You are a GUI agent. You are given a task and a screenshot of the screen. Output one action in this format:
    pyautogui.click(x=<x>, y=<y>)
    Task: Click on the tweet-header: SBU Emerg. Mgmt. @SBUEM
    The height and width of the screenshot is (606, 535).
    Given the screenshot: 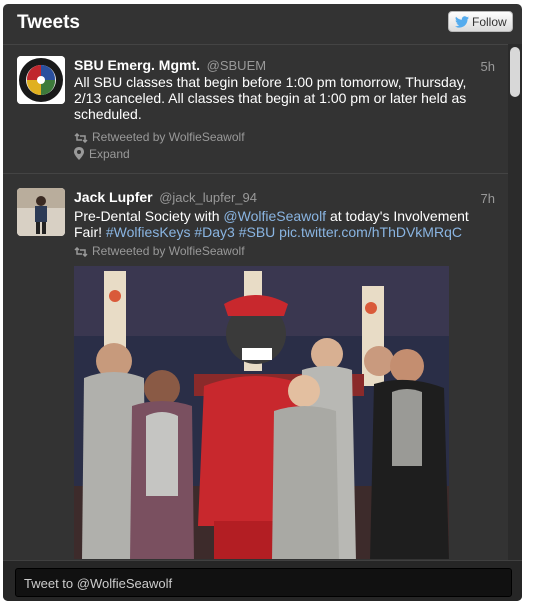 What is the action you would take?
    pyautogui.click(x=170, y=65)
    